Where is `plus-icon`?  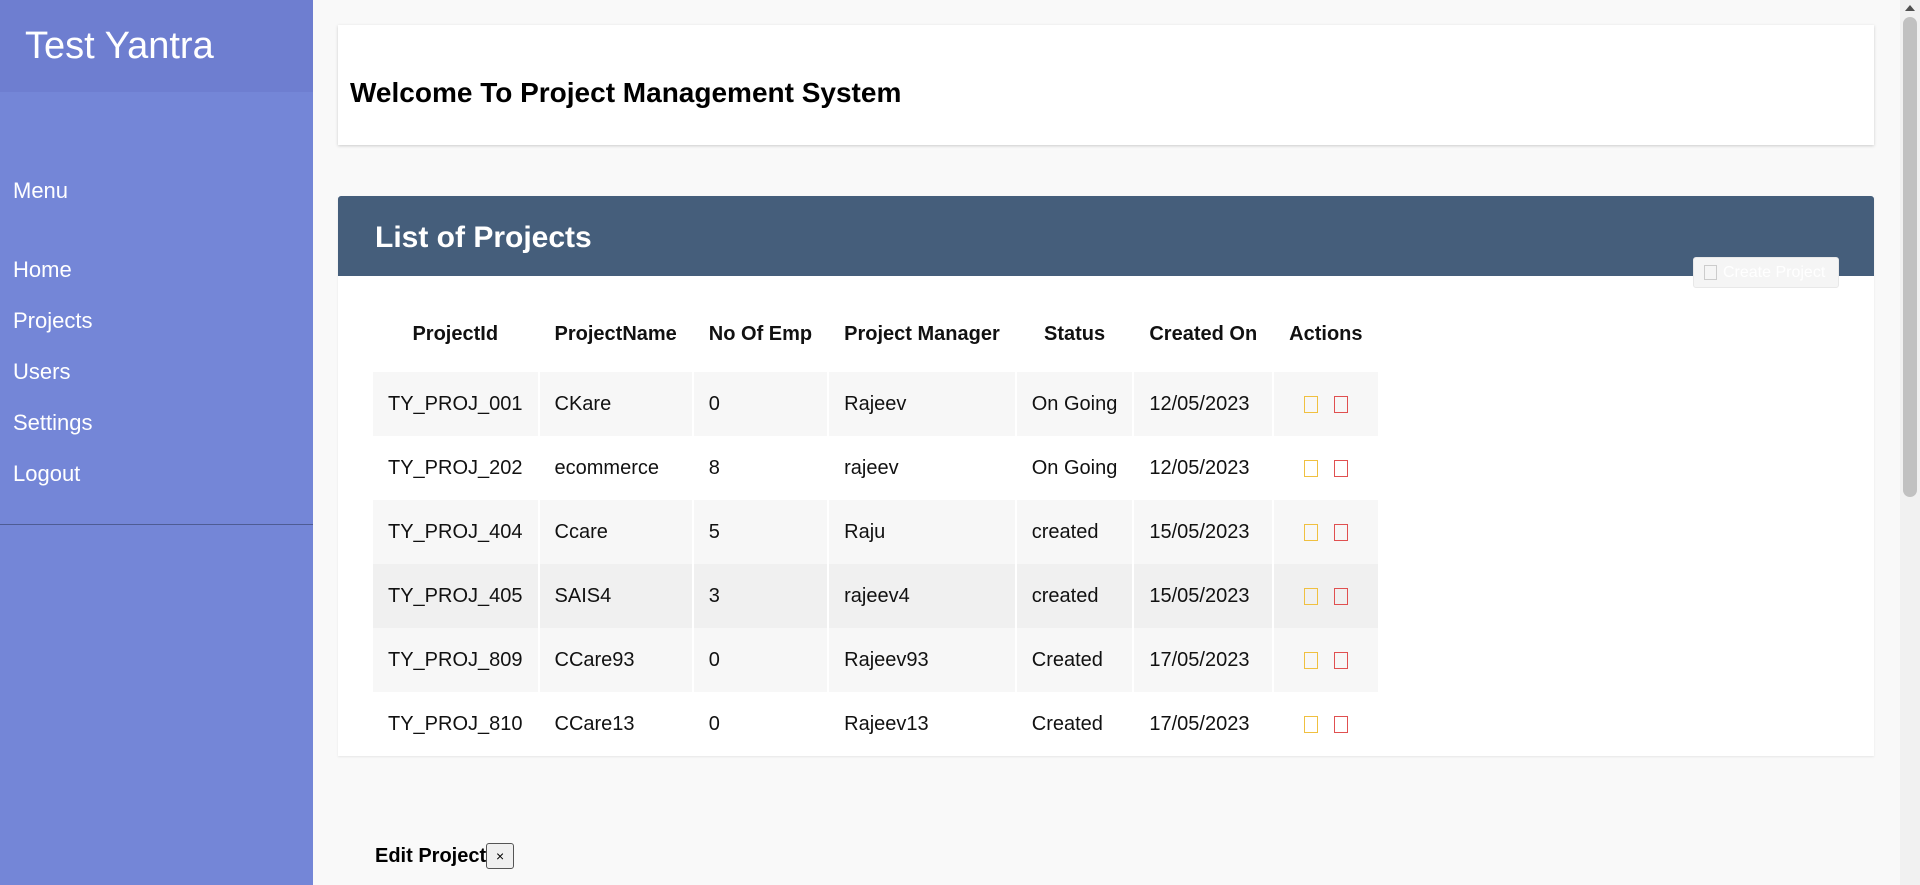
plus-icon is located at coordinates (1710, 272).